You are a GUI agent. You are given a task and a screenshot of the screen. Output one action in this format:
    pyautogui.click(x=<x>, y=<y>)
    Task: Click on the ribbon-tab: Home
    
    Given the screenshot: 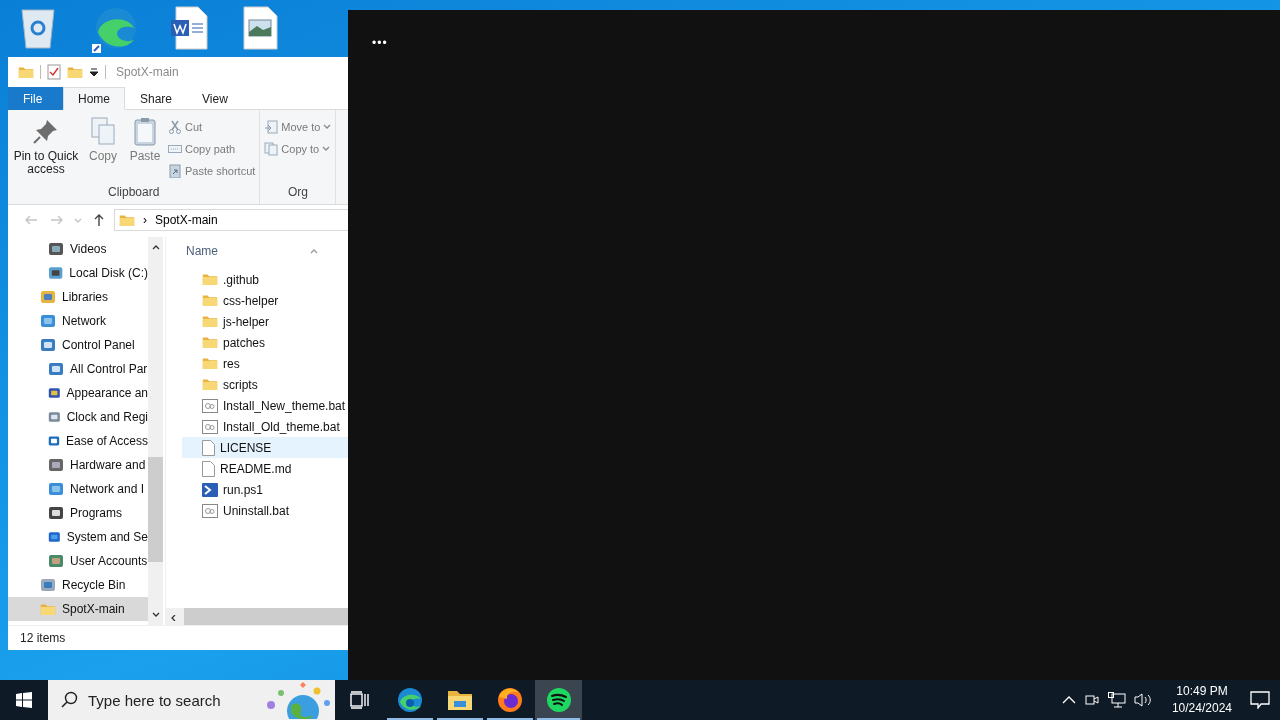 What is the action you would take?
    pyautogui.click(x=94, y=98)
    